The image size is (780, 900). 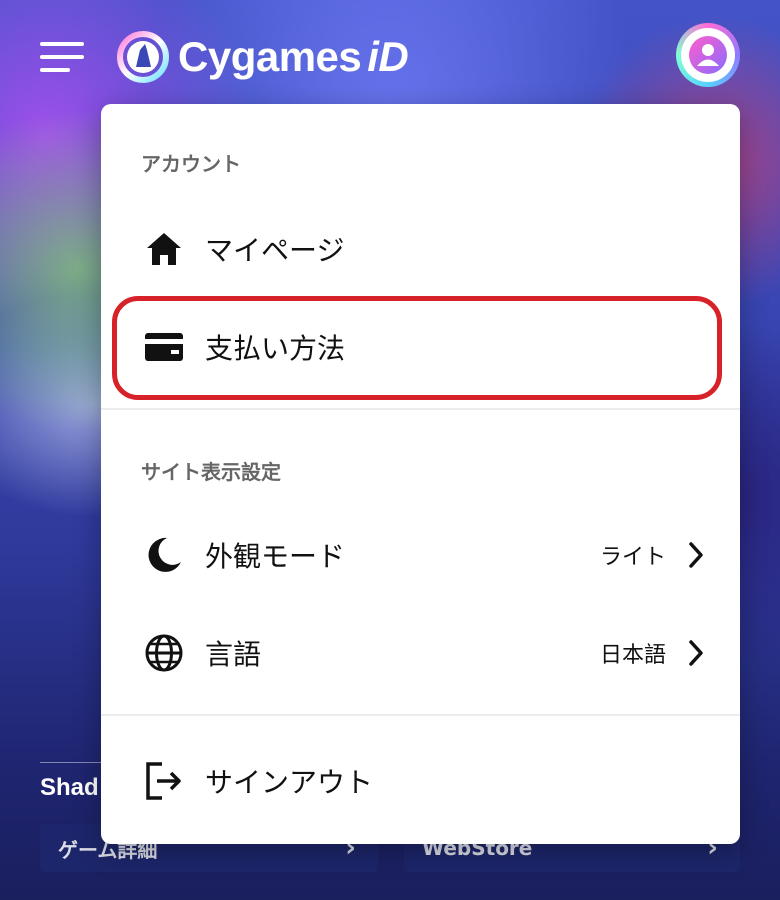 I want to click on avatar, so click(x=708, y=55).